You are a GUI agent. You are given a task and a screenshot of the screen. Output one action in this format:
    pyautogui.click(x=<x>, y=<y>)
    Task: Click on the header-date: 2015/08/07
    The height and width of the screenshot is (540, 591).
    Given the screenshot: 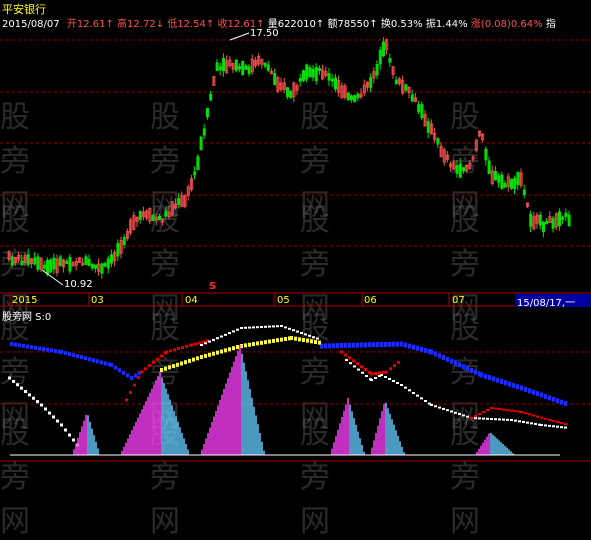 What is the action you would take?
    pyautogui.click(x=31, y=24)
    